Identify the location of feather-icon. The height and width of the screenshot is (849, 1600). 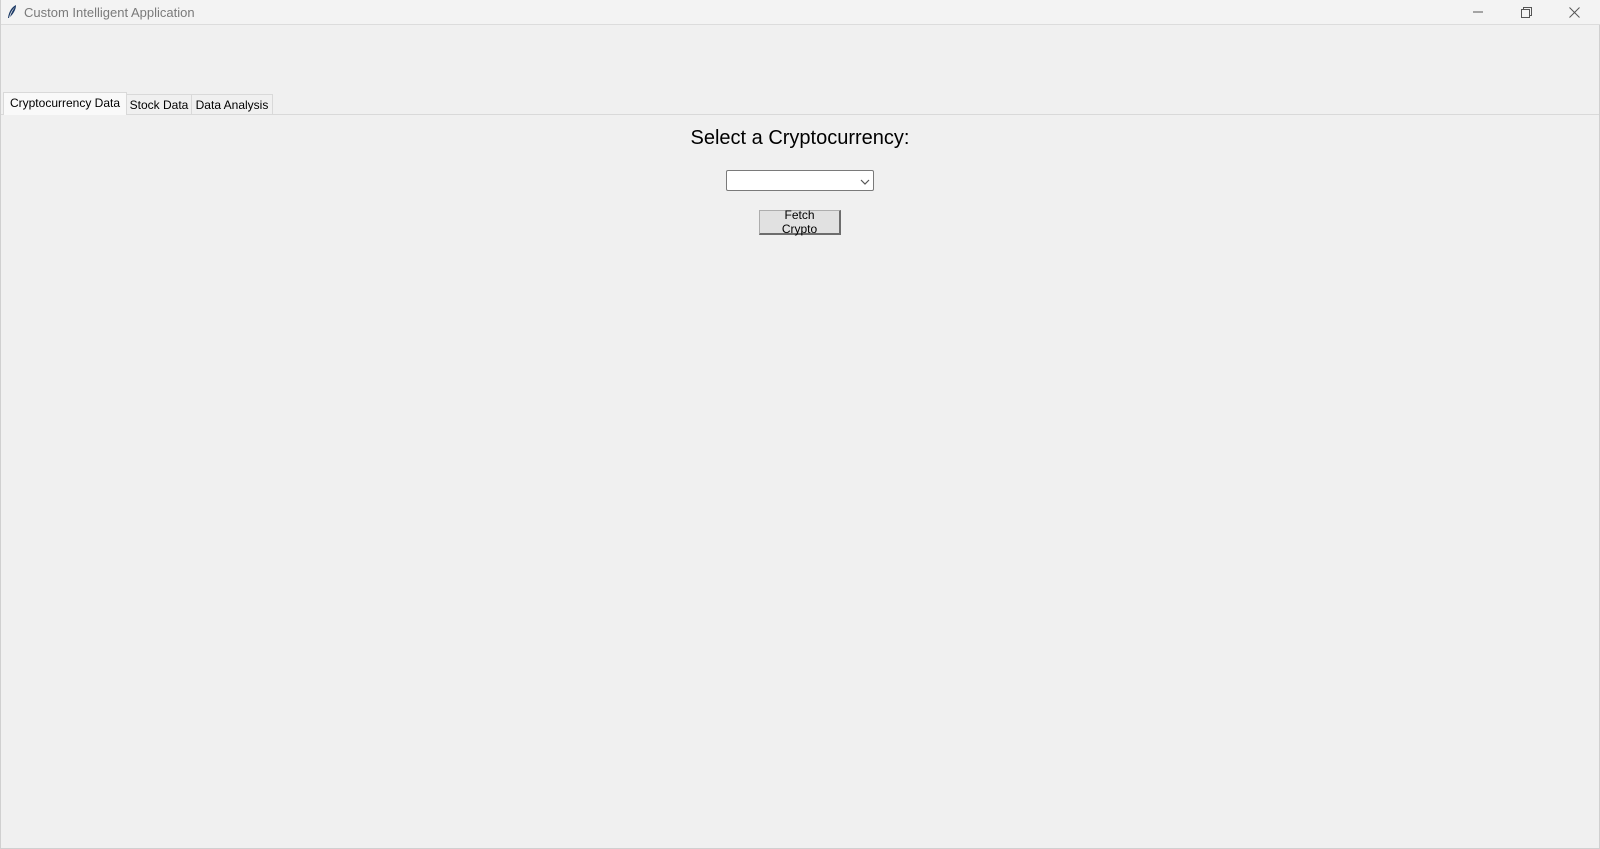
(12, 12).